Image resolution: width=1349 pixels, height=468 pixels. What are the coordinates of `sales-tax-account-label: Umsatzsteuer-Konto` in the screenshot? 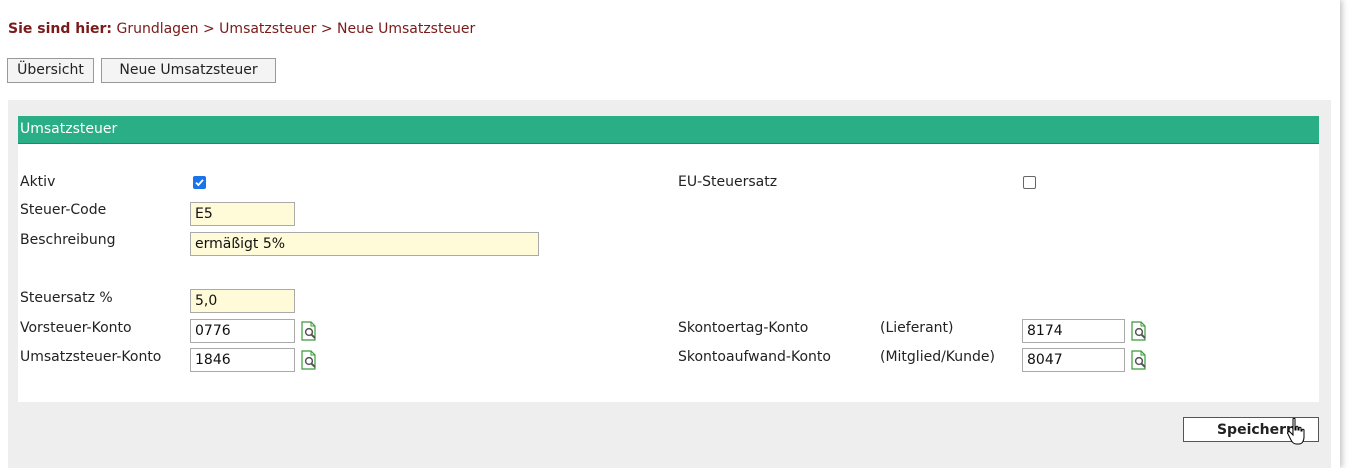 It's located at (91, 357).